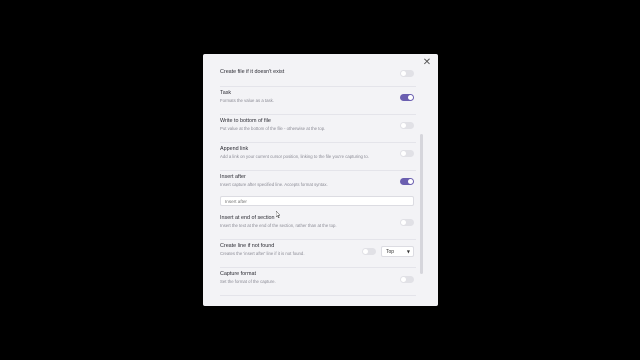 The width and height of the screenshot is (640, 360). Describe the element at coordinates (407, 181) in the screenshot. I see `toggle-insert-after` at that location.